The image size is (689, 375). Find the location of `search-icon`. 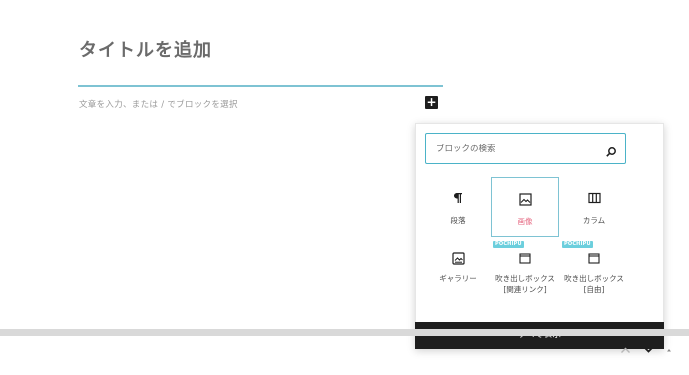

search-icon is located at coordinates (611, 150).